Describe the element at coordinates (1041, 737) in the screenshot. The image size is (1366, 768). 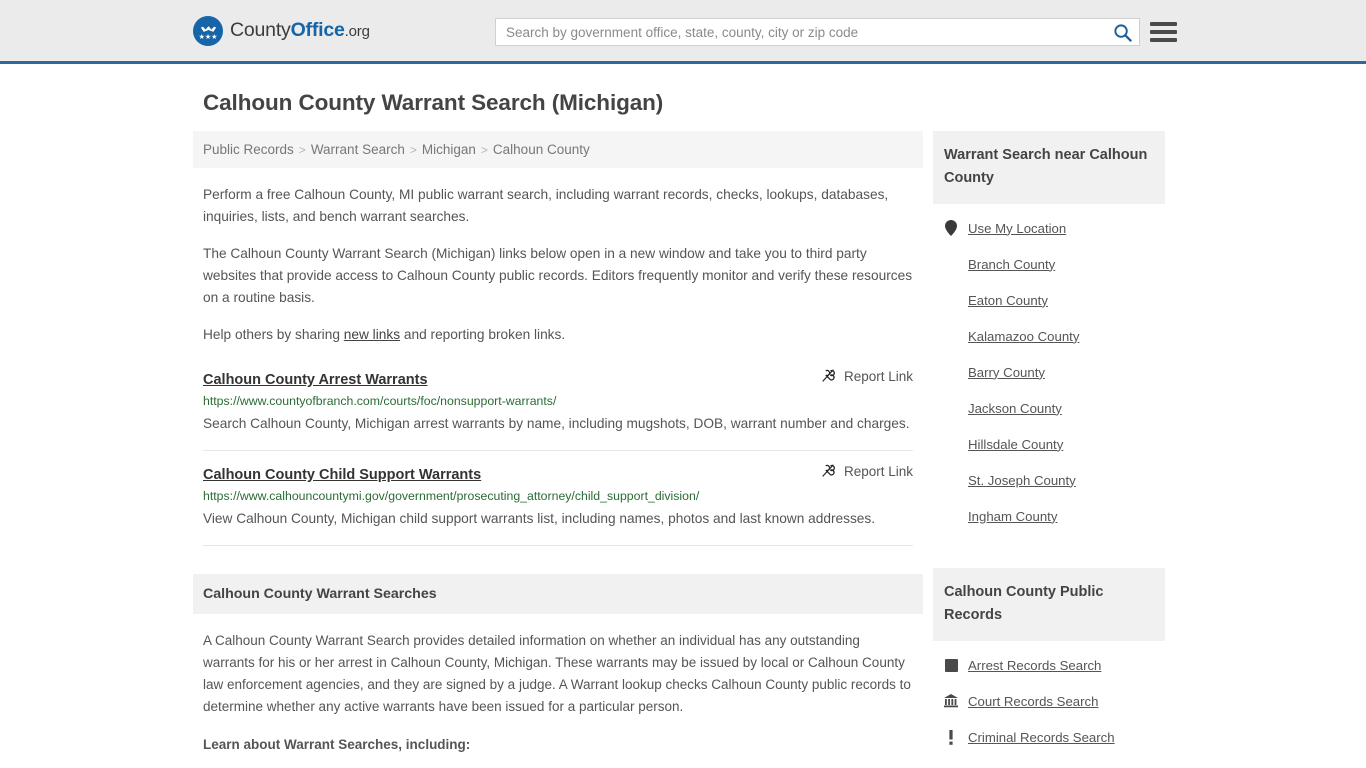
I see `public-record-link: Criminal Records Search` at that location.